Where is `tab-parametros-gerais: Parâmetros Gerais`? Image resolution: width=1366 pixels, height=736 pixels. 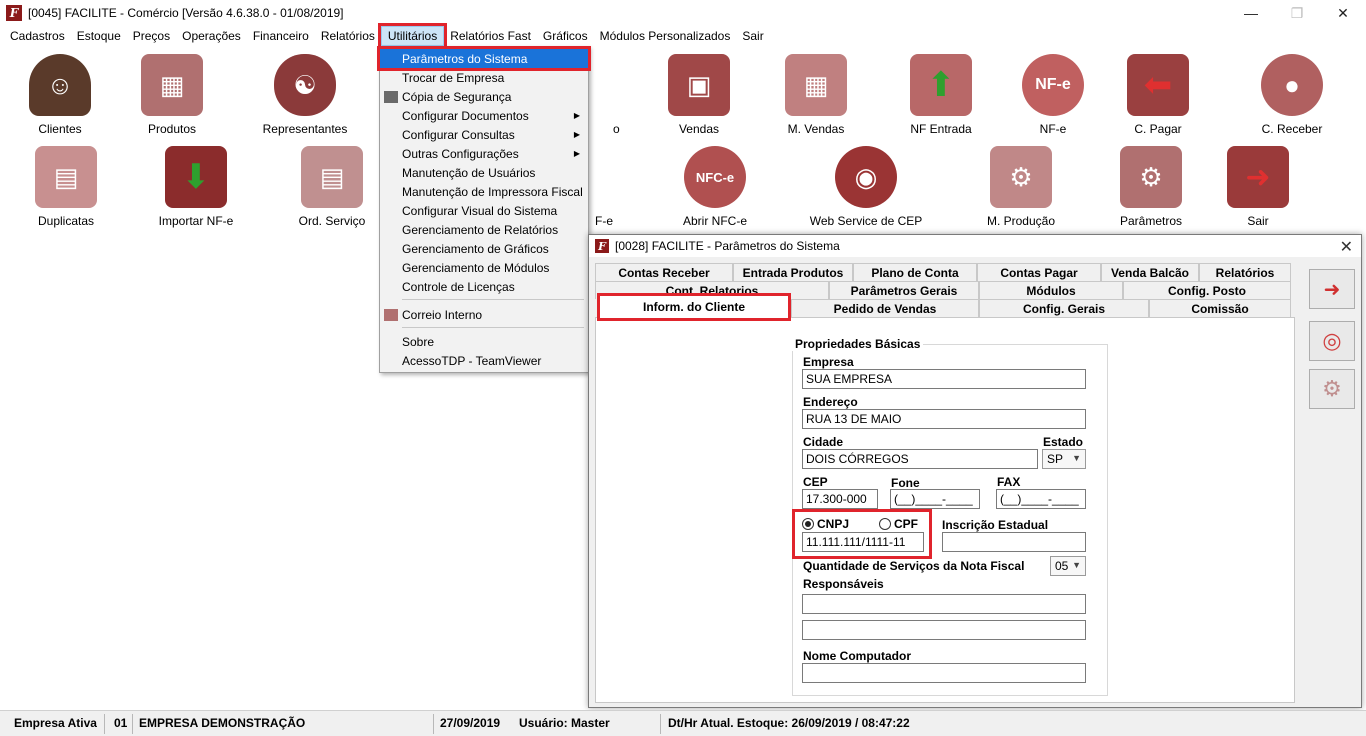
tab-parametros-gerais: Parâmetros Gerais is located at coordinates (904, 290).